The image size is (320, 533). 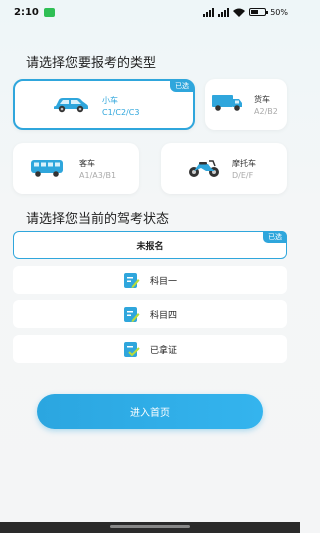 What do you see at coordinates (163, 350) in the screenshot?
I see `status-option-label: 已拿证` at bounding box center [163, 350].